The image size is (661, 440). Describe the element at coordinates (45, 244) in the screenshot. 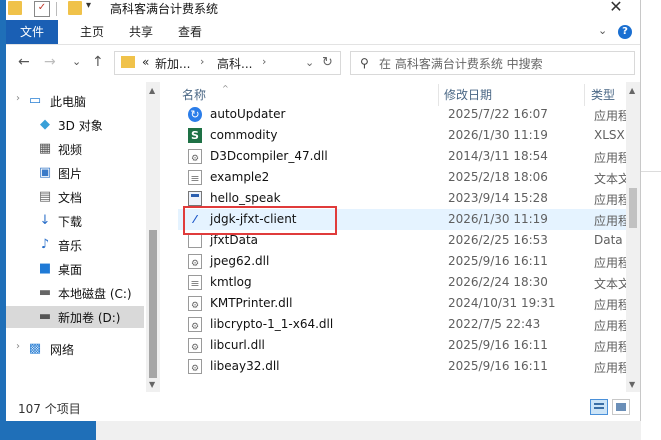

I see `music-icon: ♪` at that location.